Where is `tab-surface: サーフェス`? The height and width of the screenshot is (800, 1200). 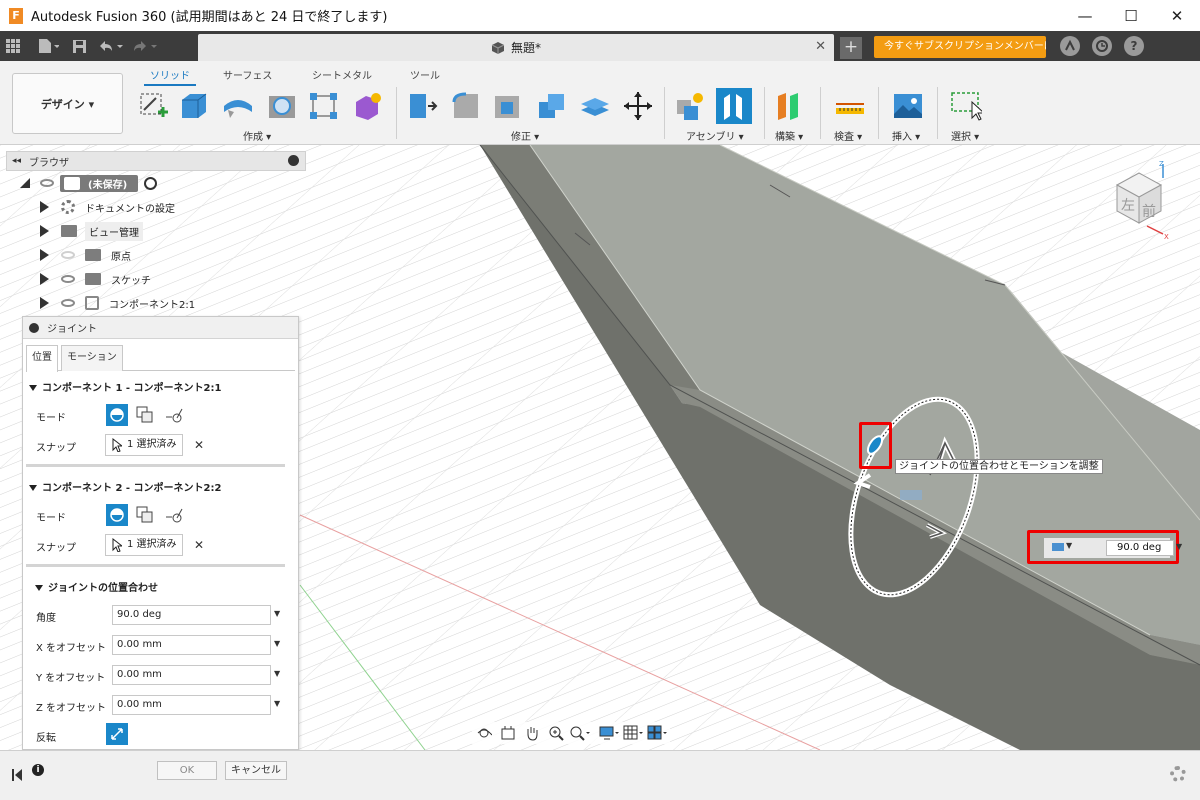
tab-surface: サーフェス is located at coordinates (247, 74).